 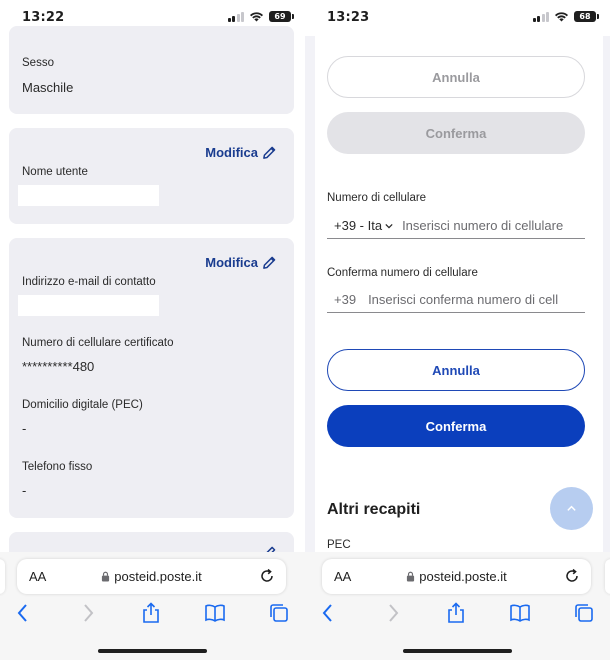 I want to click on conferma-disabled-button: Conferma, so click(x=456, y=133).